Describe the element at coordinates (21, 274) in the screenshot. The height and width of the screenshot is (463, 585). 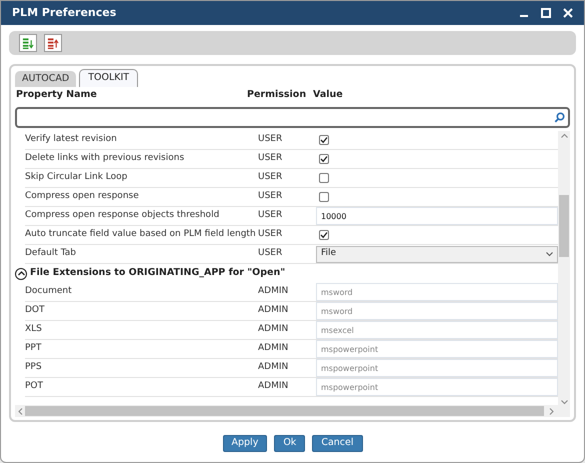
I see `collapse-icon` at that location.